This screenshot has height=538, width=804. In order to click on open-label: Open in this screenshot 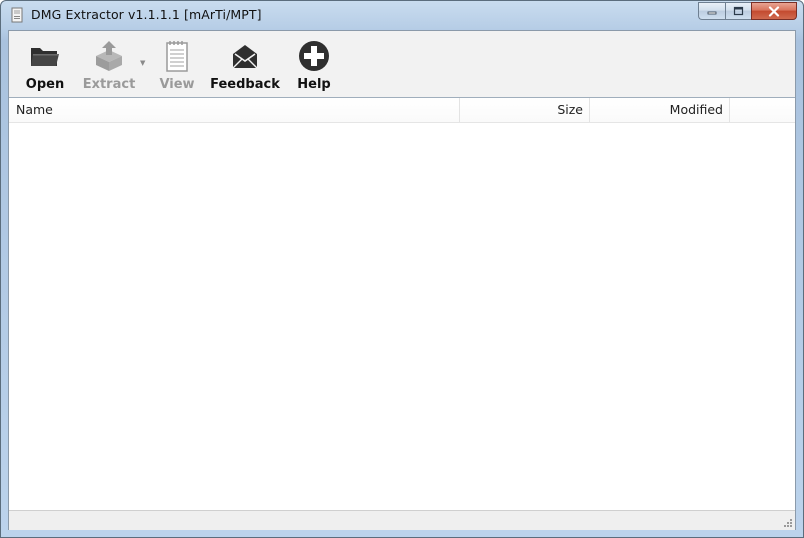, I will do `click(45, 84)`.